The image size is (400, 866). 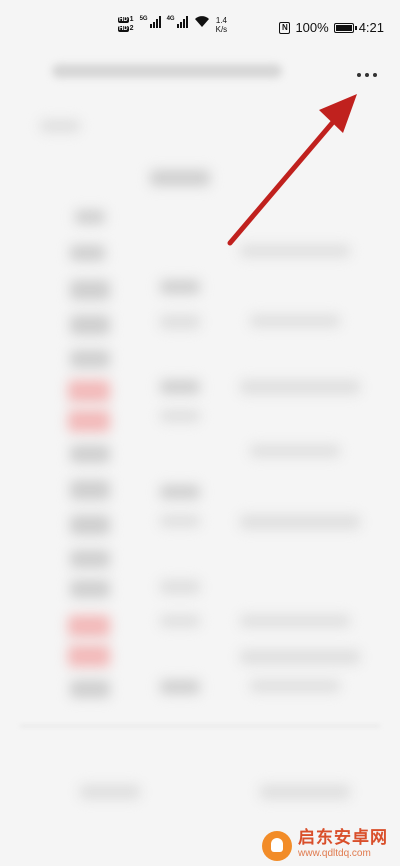 I want to click on more-horizontal-icon, so click(x=359, y=75).